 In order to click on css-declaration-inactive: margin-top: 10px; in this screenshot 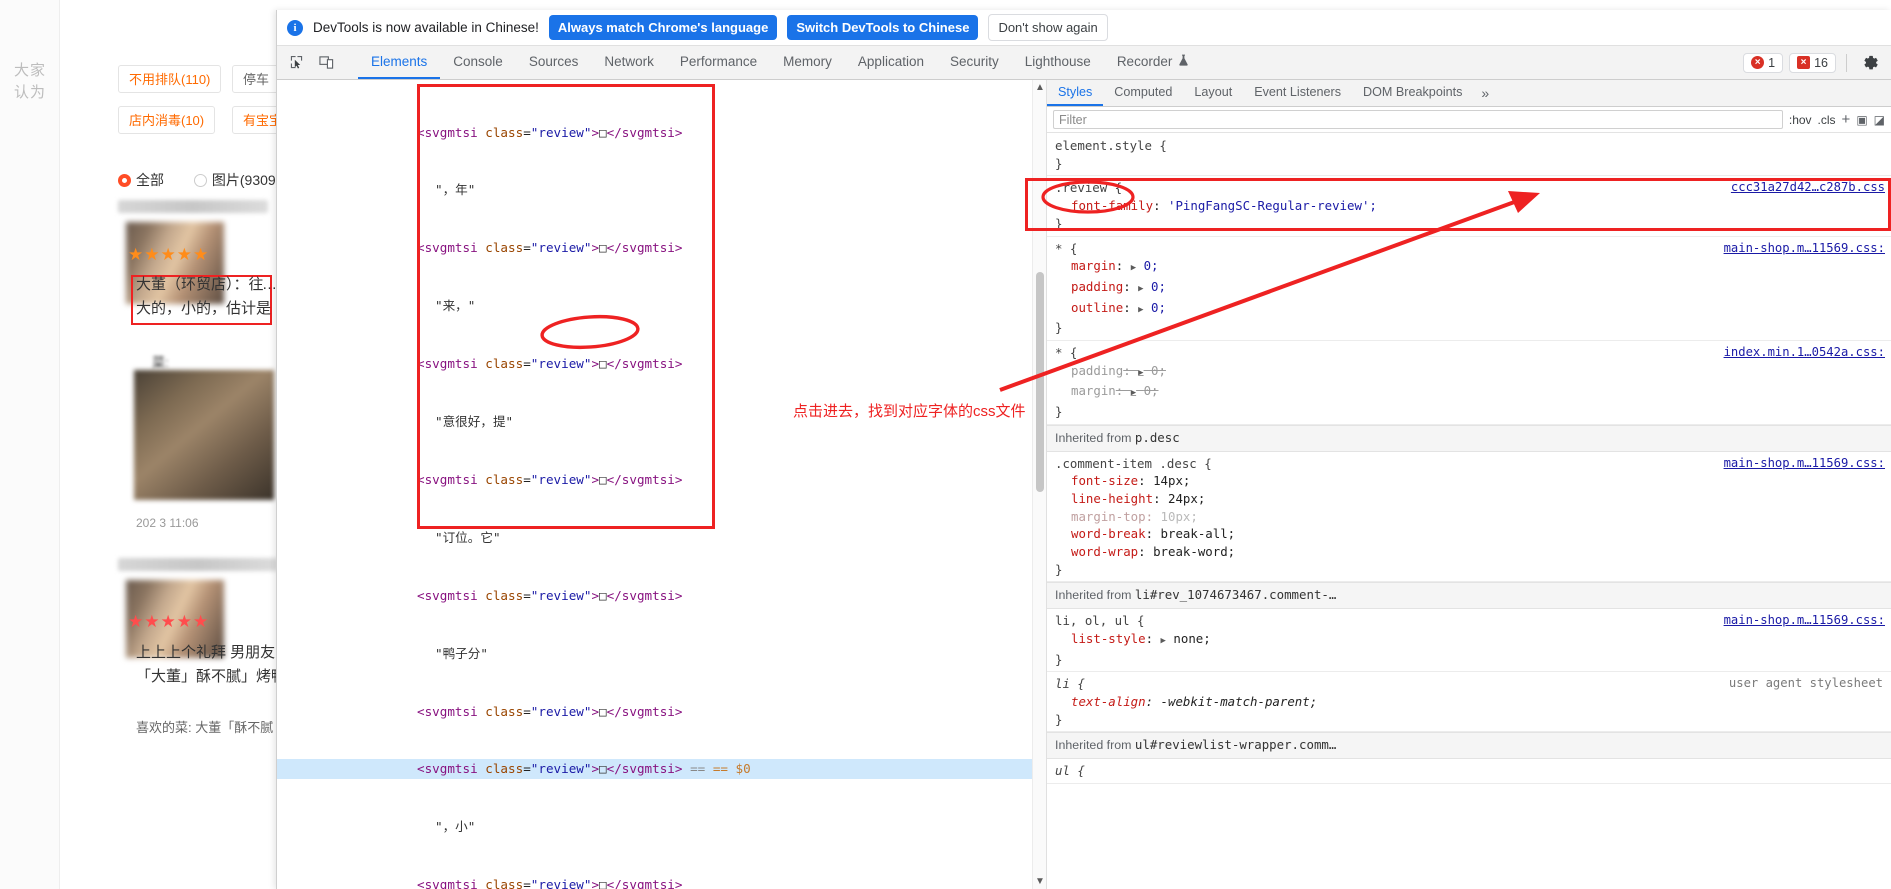, I will do `click(1473, 517)`.